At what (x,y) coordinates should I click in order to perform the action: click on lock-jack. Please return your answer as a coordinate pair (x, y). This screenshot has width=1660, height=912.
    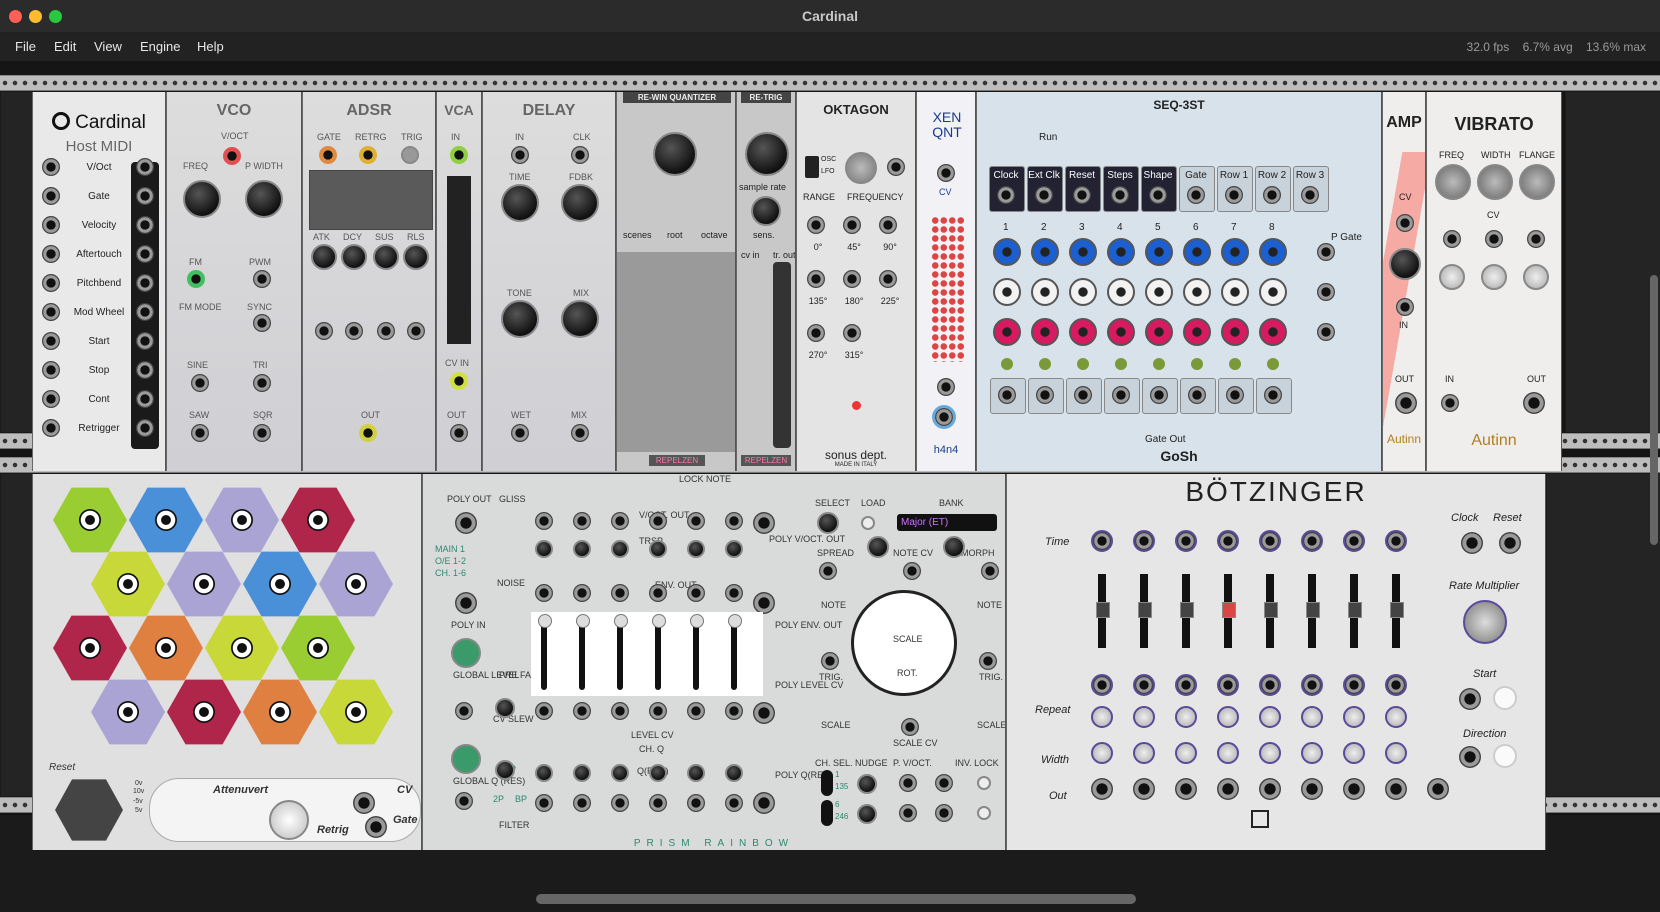
    Looking at the image, I should click on (944, 813).